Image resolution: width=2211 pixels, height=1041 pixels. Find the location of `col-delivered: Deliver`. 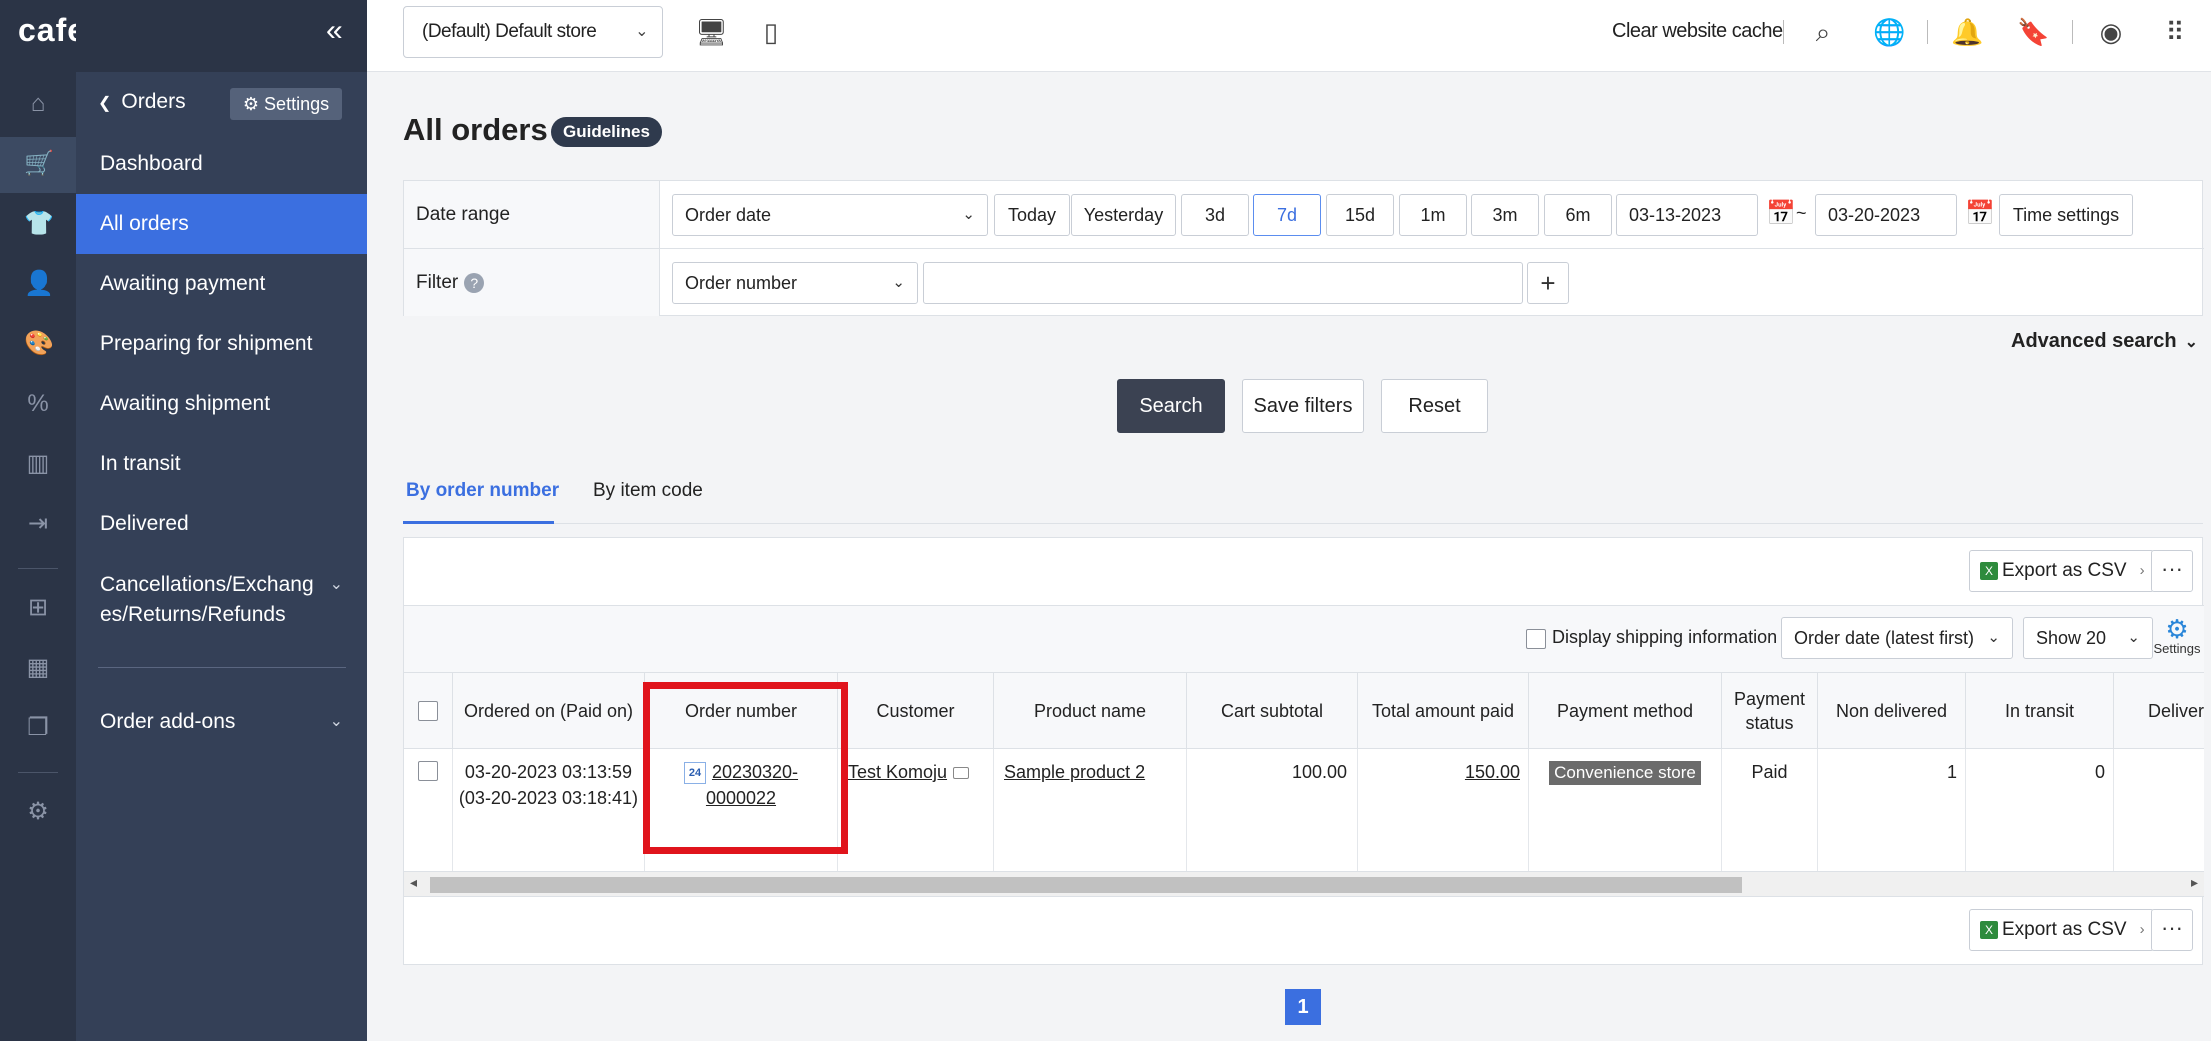

col-delivered: Deliver is located at coordinates (2158, 711).